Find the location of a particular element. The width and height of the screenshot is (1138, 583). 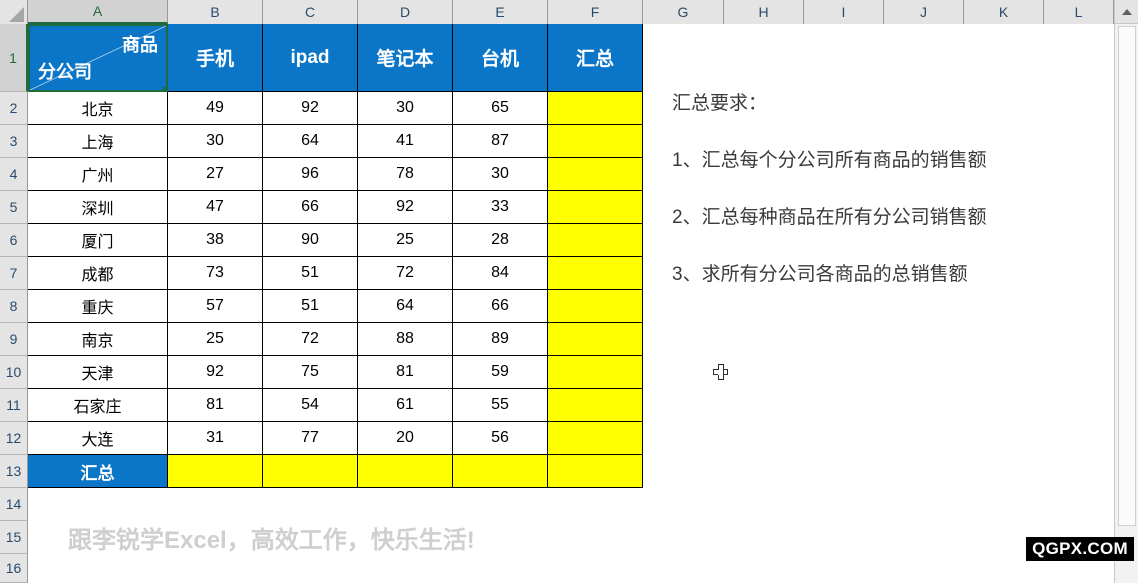

sales-value-cell: 55 is located at coordinates (500, 405).